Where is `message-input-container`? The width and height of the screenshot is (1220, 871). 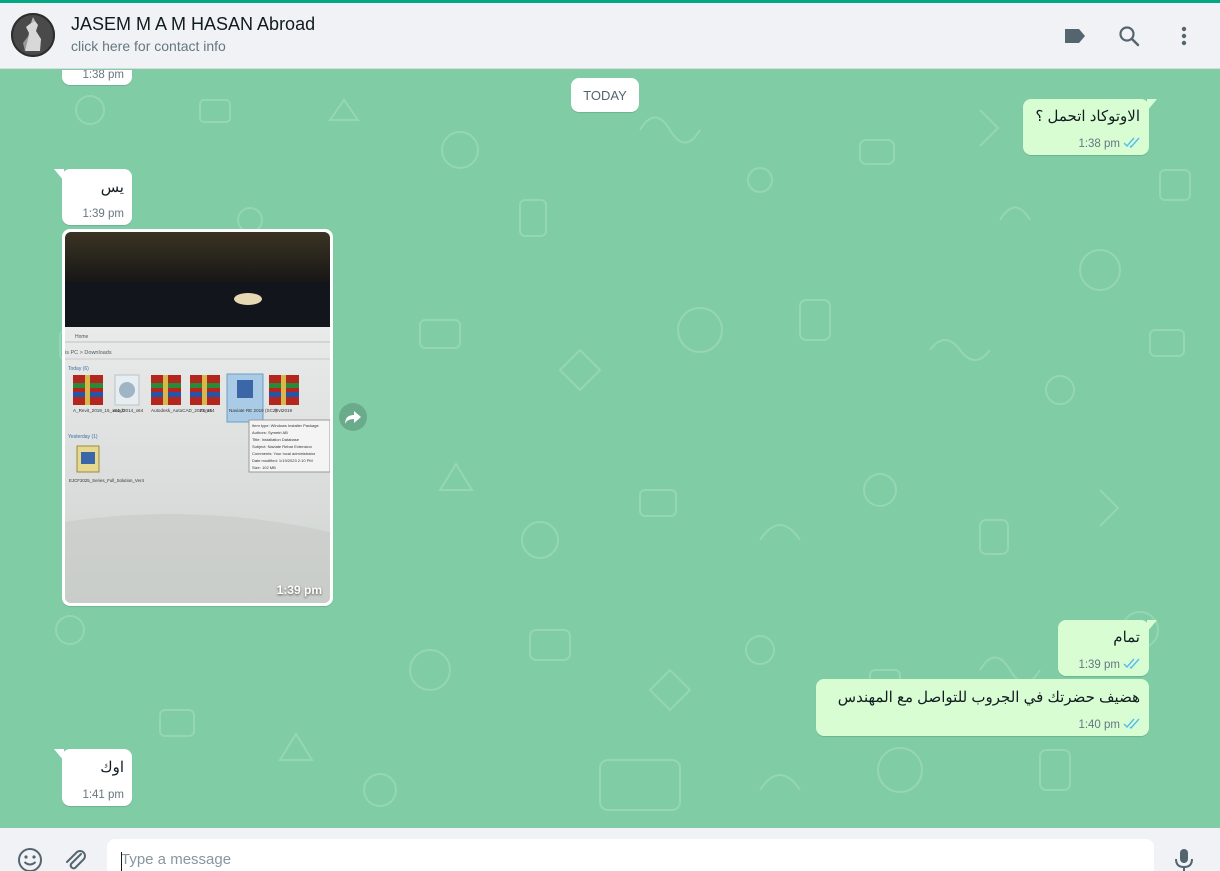 message-input-container is located at coordinates (630, 855).